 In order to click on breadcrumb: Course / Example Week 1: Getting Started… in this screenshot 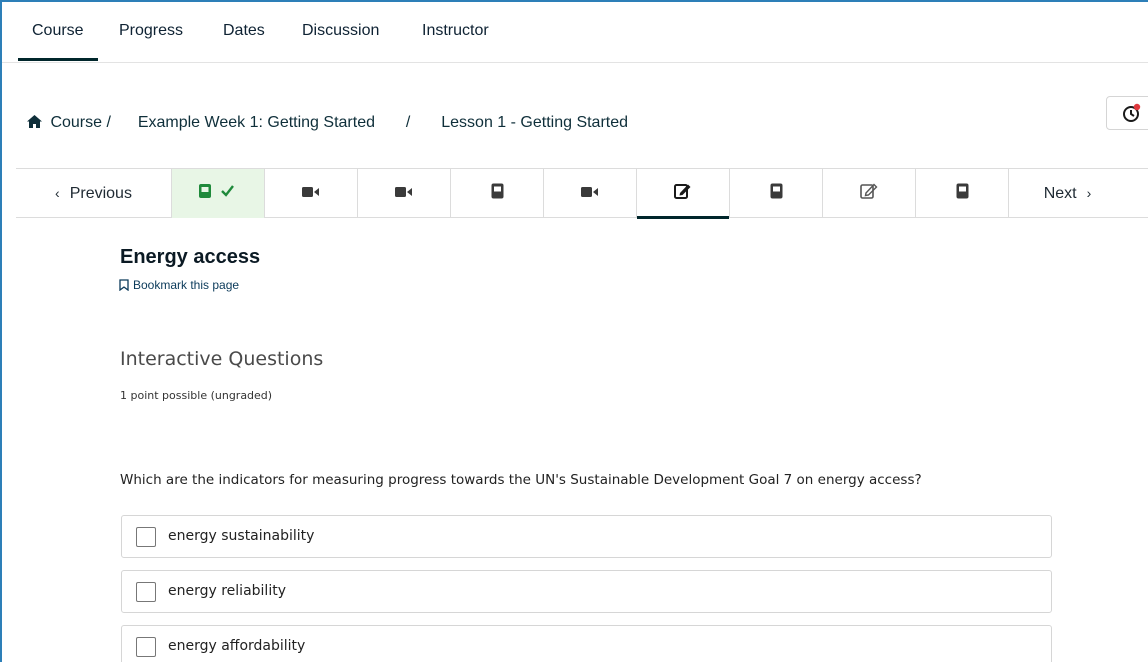, I will do `click(327, 124)`.